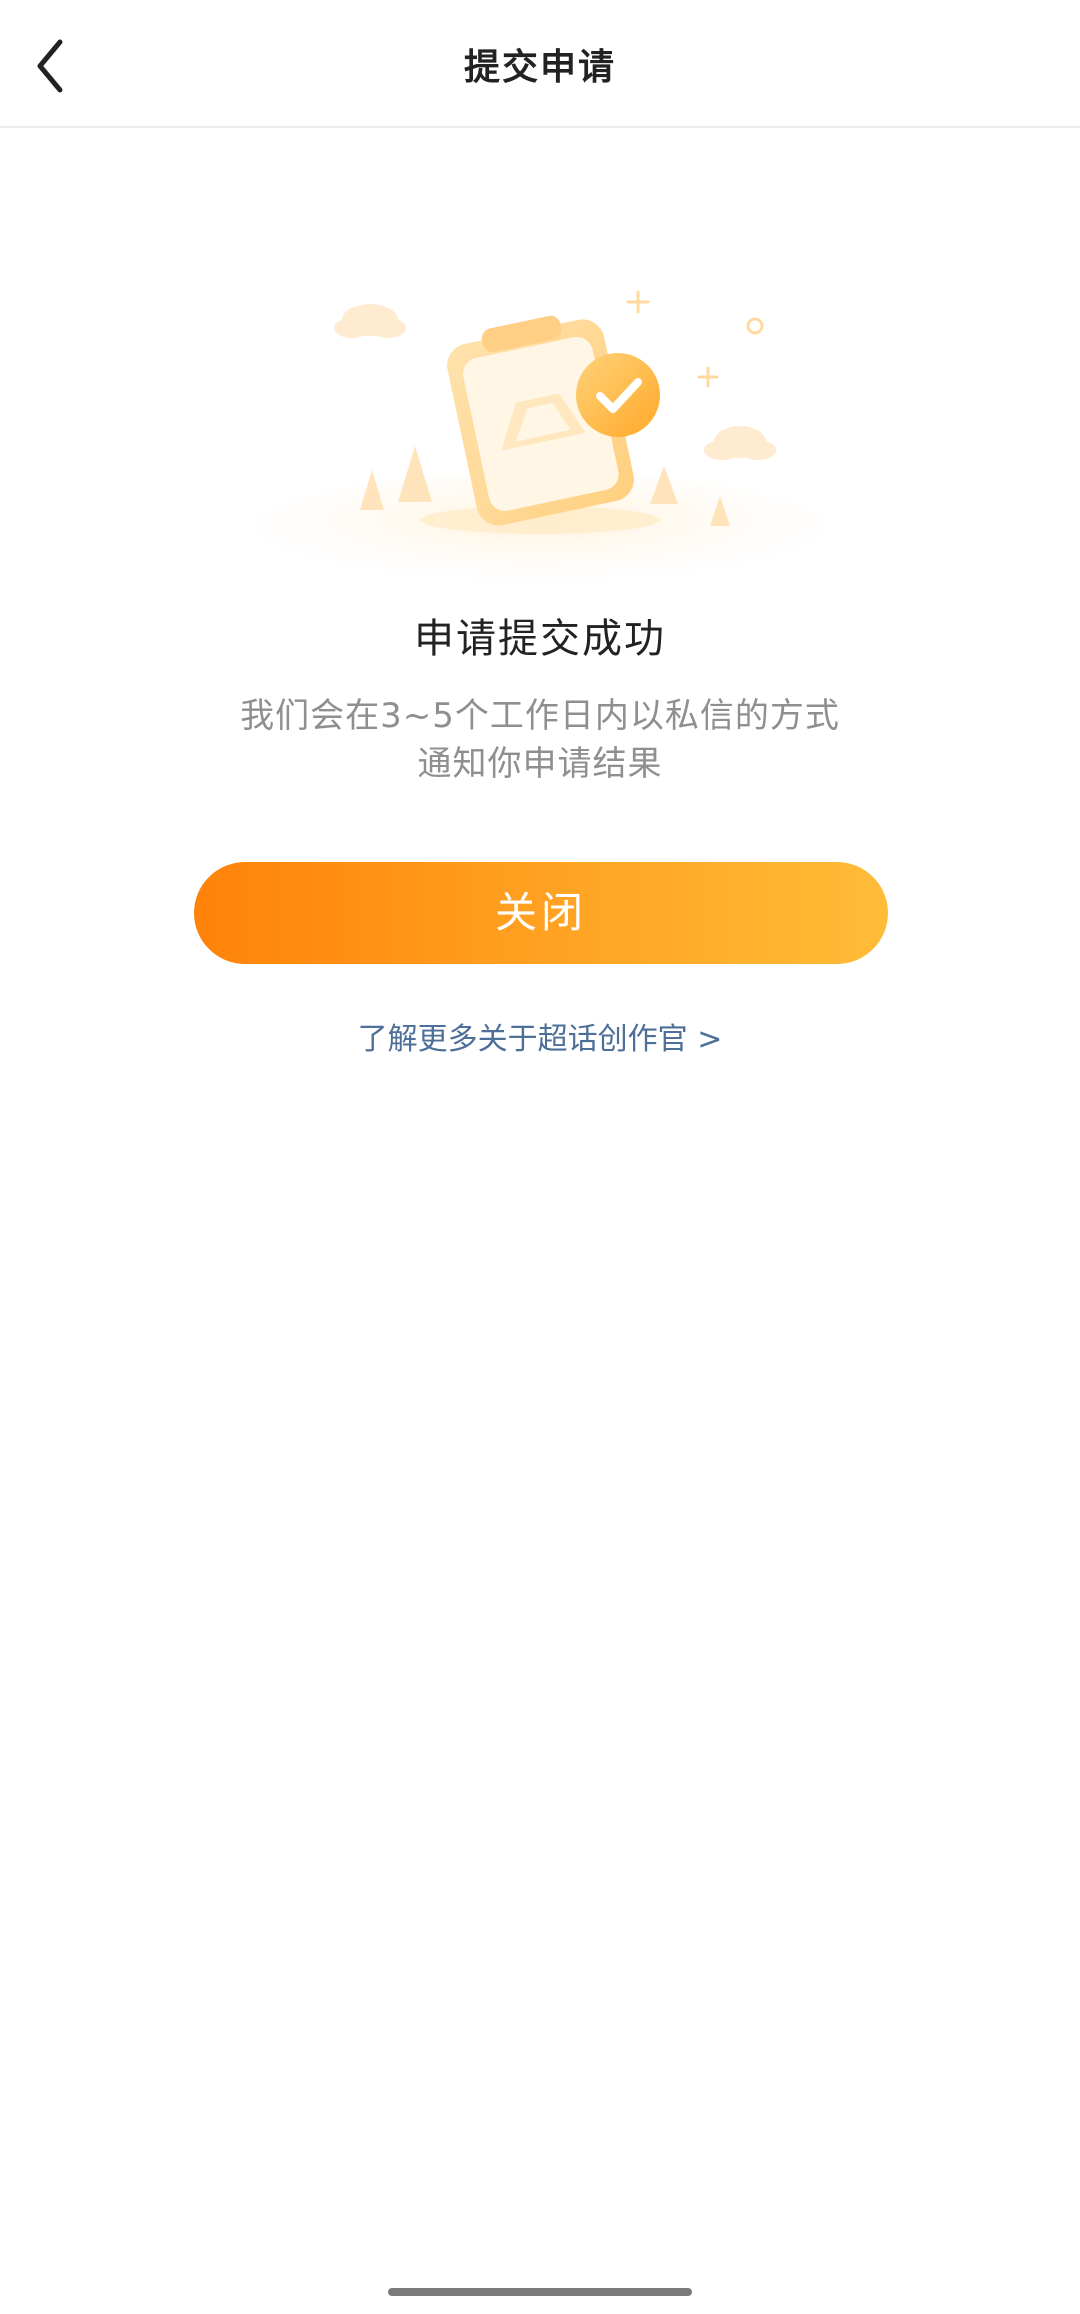 This screenshot has width=1080, height=2314. What do you see at coordinates (540, 2292) in the screenshot?
I see `home-indicator` at bounding box center [540, 2292].